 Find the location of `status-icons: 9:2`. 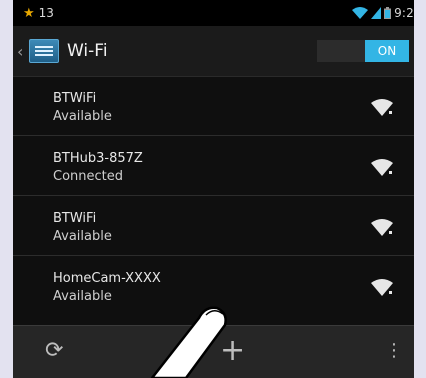

status-icons: 9:2 is located at coordinates (383, 13).